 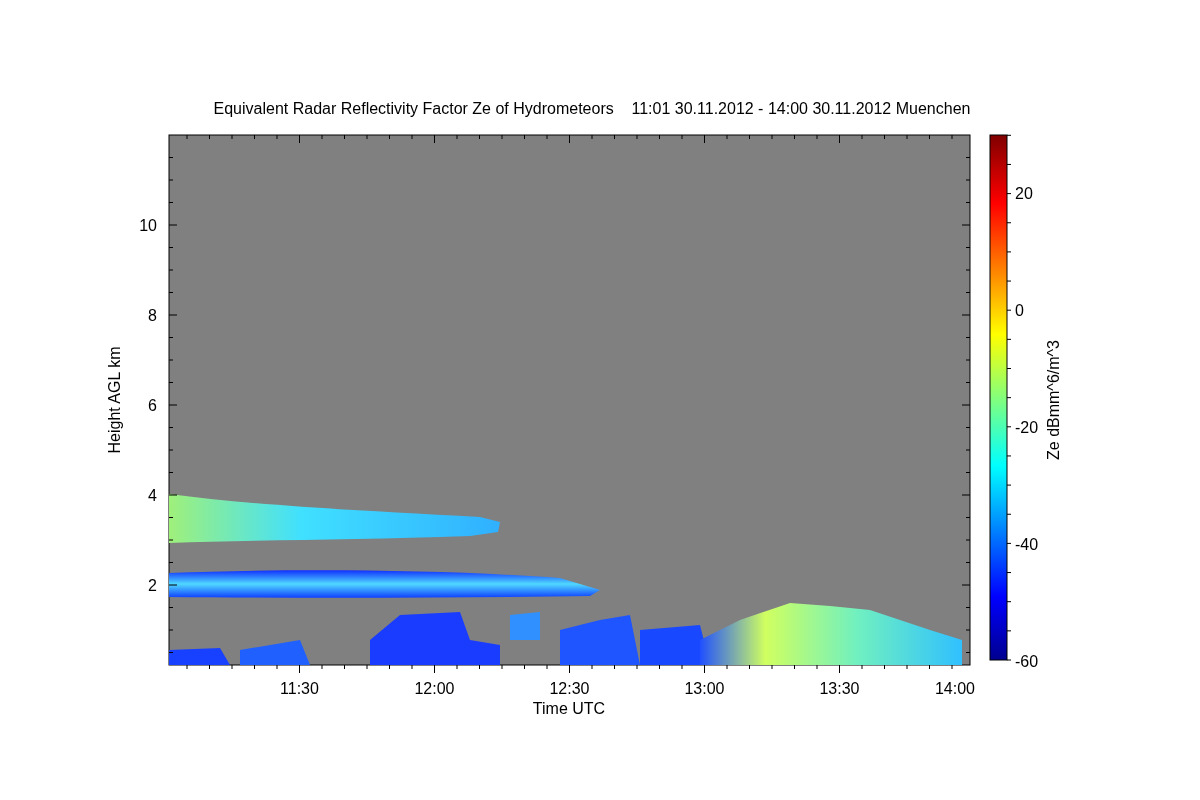 What do you see at coordinates (148, 225) in the screenshot?
I see `tick-label: 10` at bounding box center [148, 225].